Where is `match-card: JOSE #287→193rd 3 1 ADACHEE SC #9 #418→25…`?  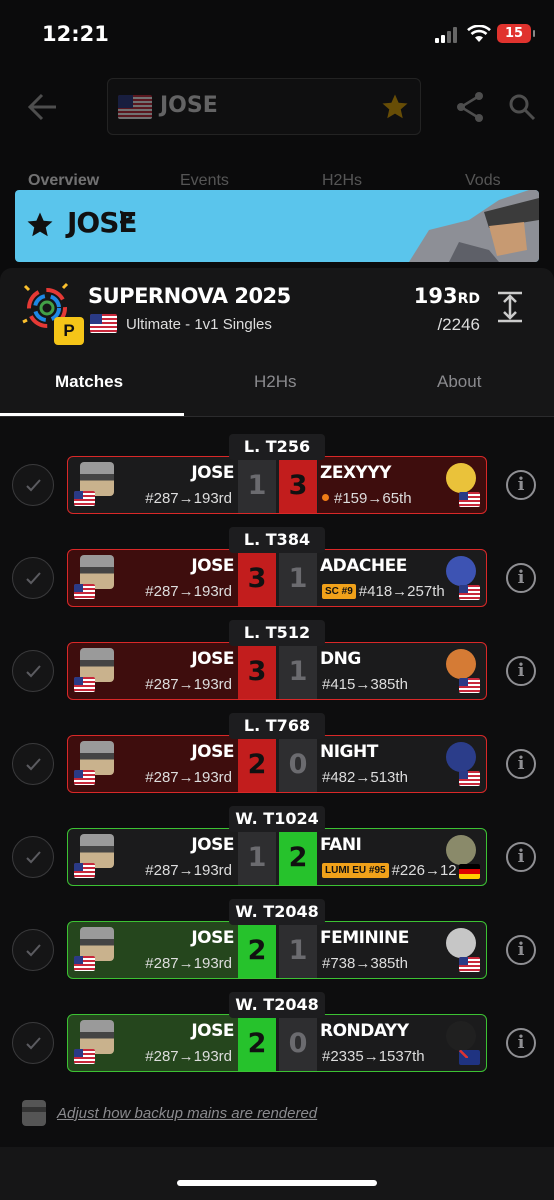 match-card: JOSE #287→193rd 3 1 ADACHEE SC #9 #418→25… is located at coordinates (277, 578).